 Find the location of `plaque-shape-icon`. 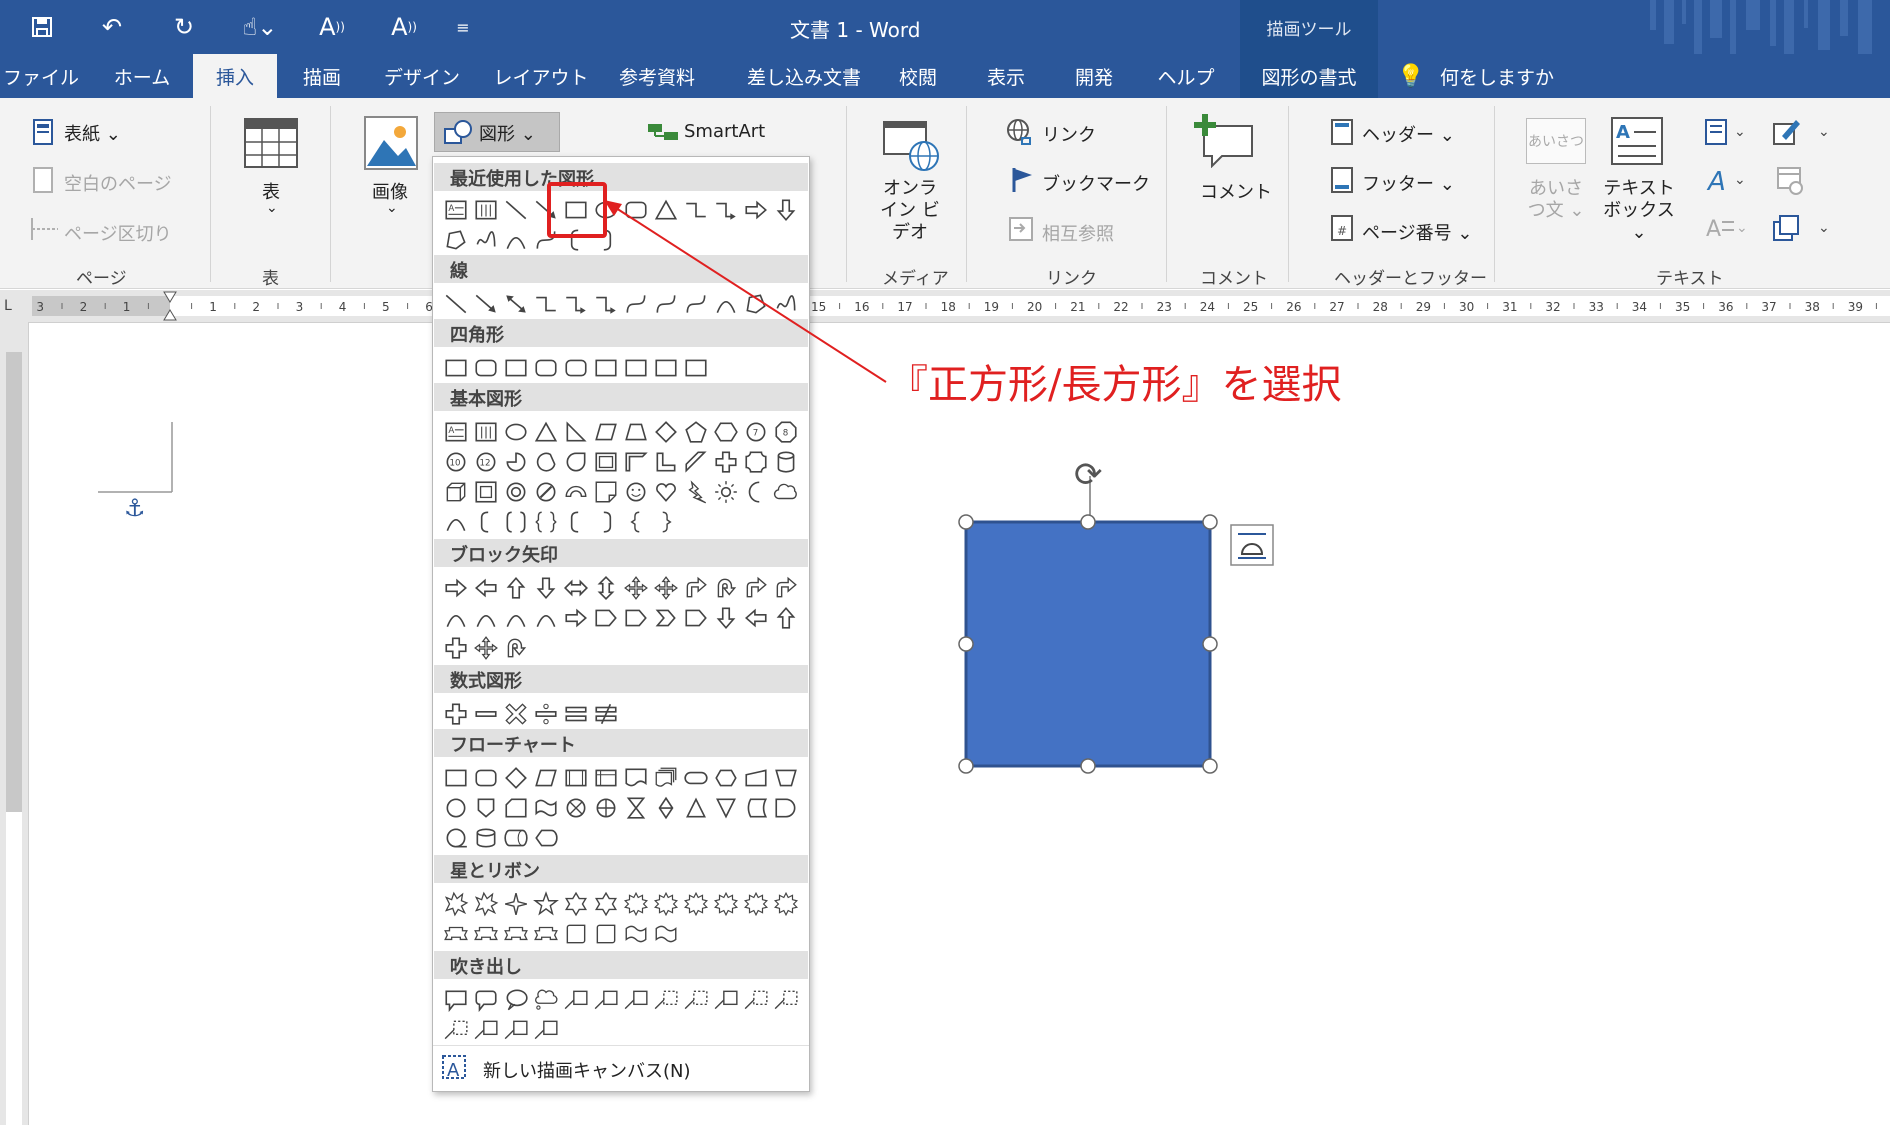

plaque-shape-icon is located at coordinates (756, 462).